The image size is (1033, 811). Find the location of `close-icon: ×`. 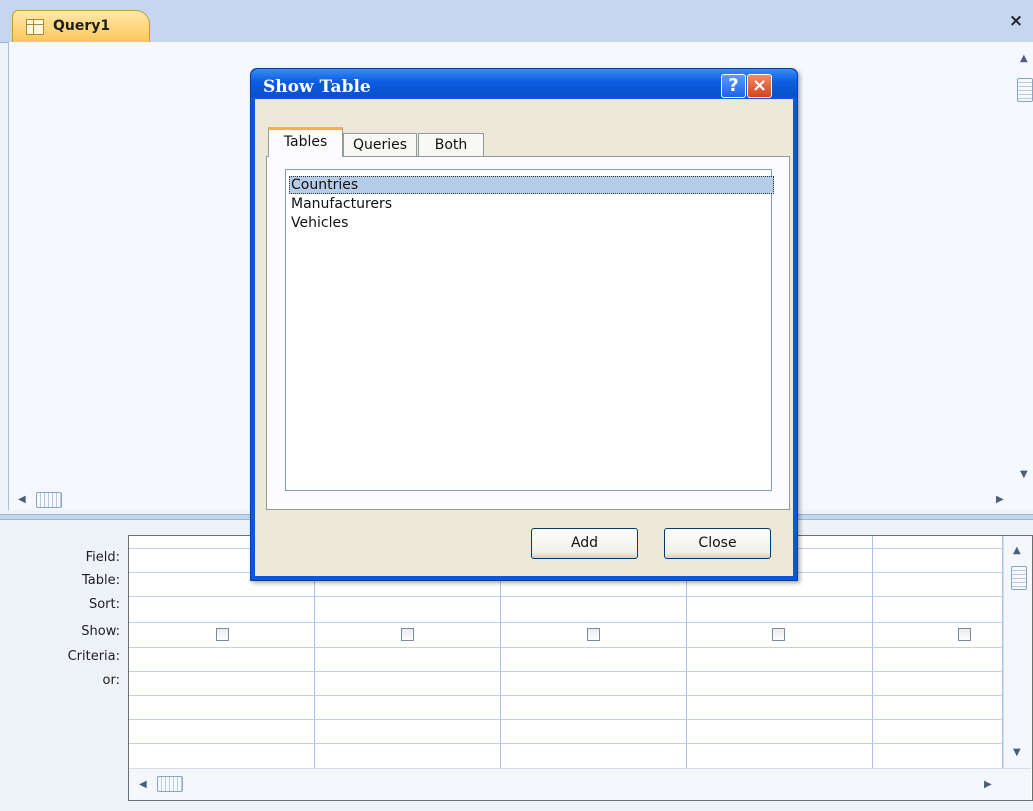

close-icon: × is located at coordinates (759, 86).